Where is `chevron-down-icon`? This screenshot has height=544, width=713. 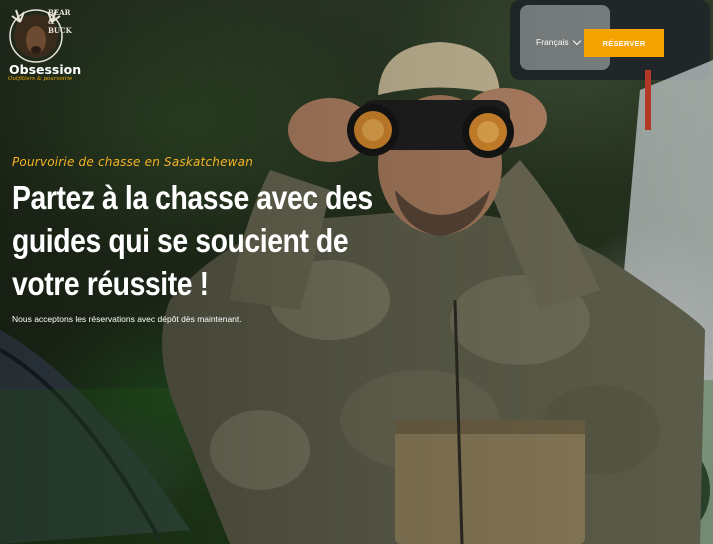 chevron-down-icon is located at coordinates (576, 40).